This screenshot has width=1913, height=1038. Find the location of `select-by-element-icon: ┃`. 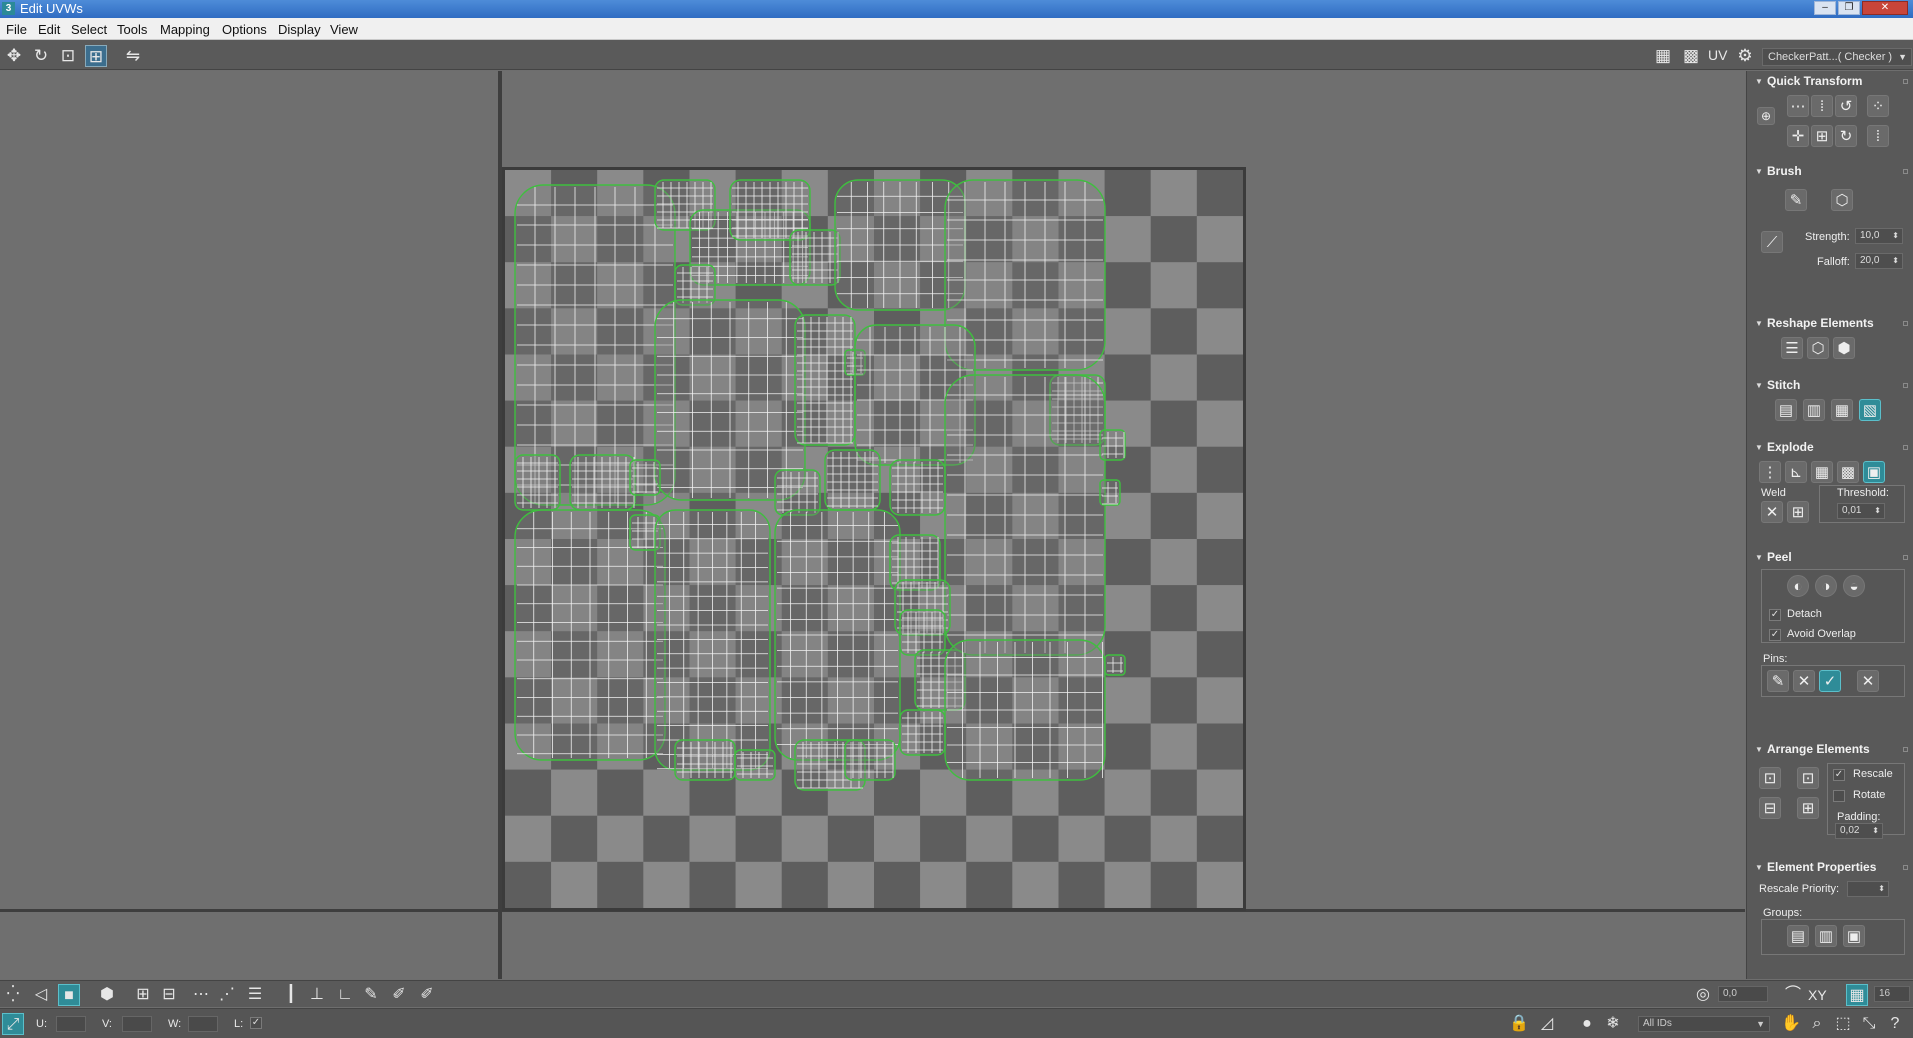

select-by-element-icon: ┃ is located at coordinates (291, 995).